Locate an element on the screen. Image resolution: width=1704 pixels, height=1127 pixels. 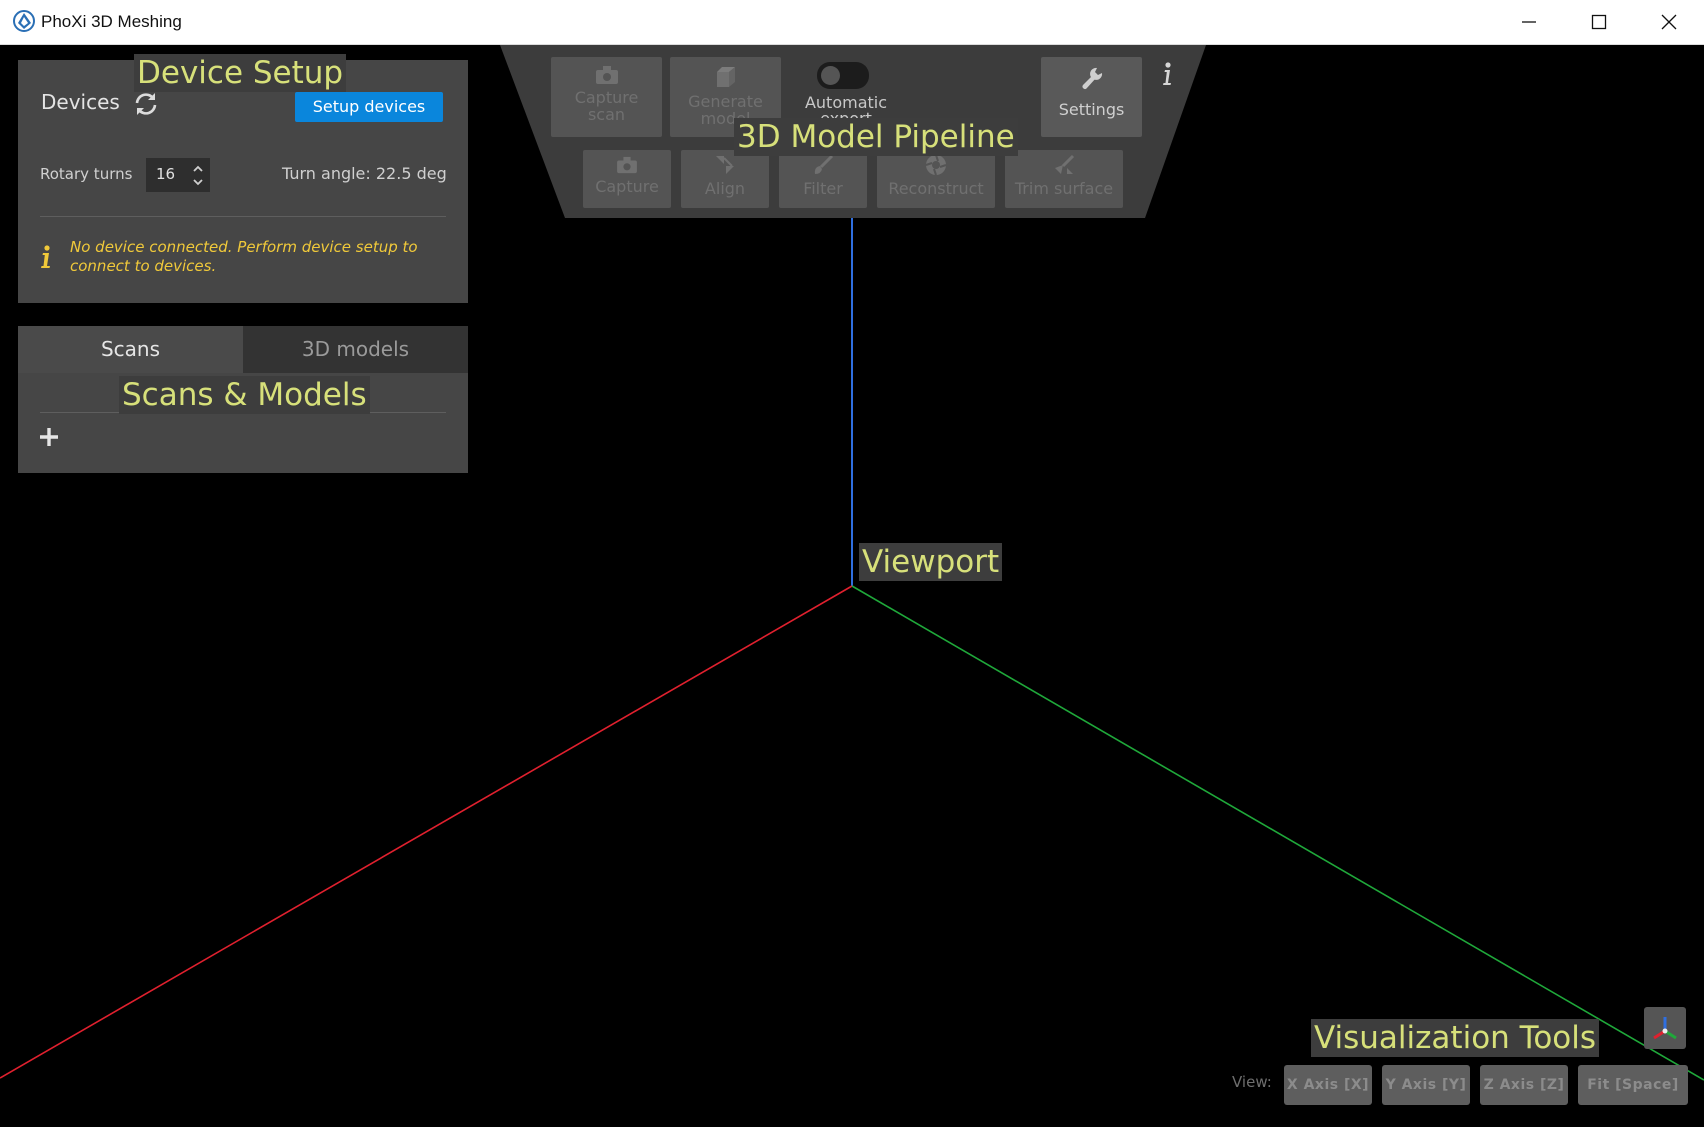
align-icon is located at coordinates (725, 165).